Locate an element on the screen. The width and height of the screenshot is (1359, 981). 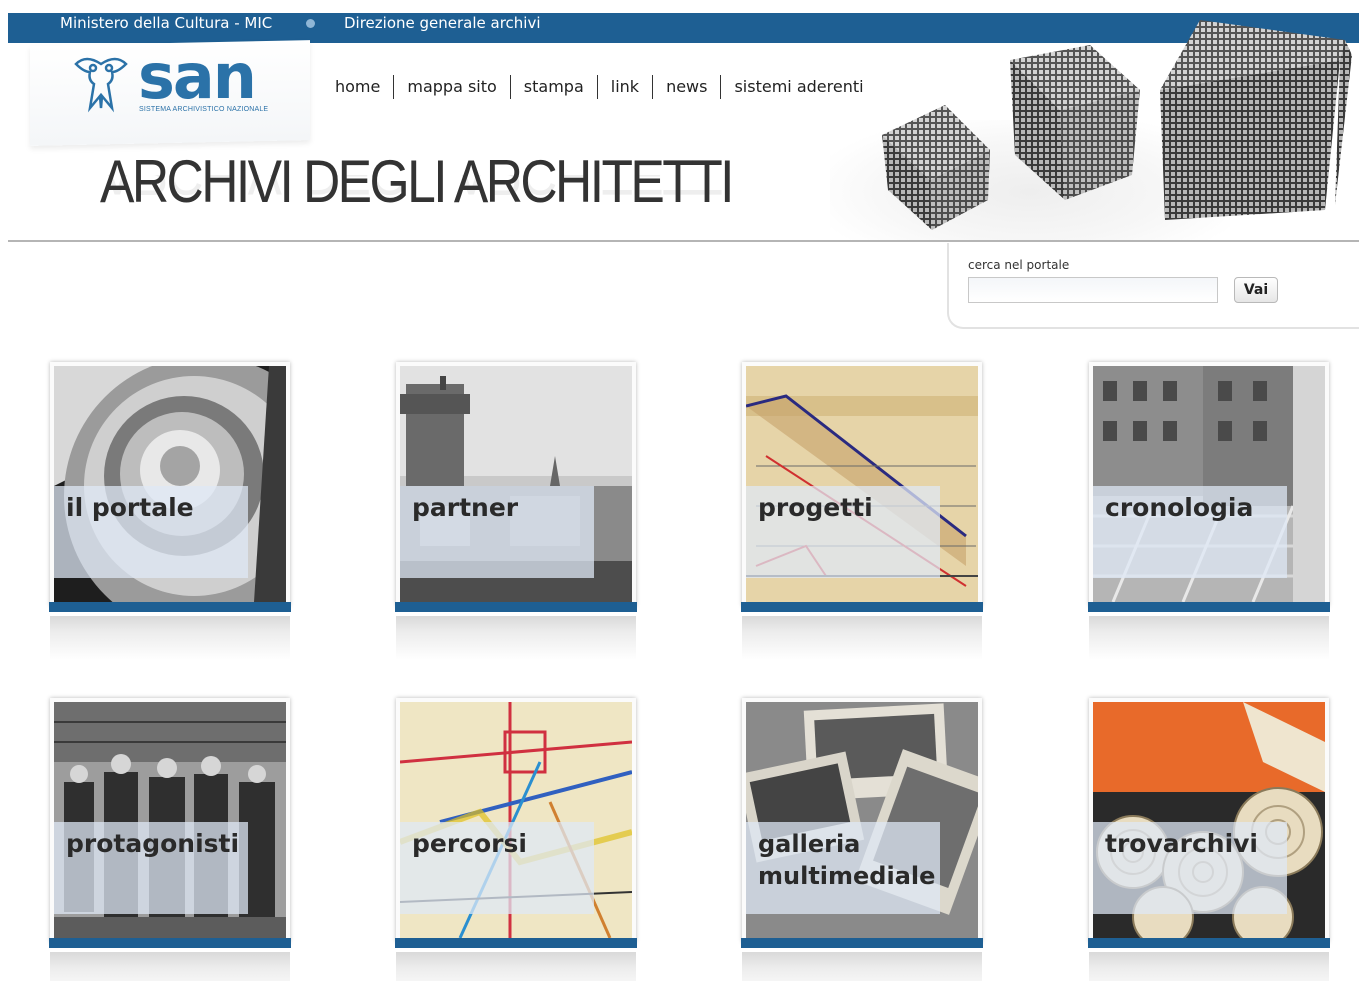
nav-news: news is located at coordinates (686, 87).